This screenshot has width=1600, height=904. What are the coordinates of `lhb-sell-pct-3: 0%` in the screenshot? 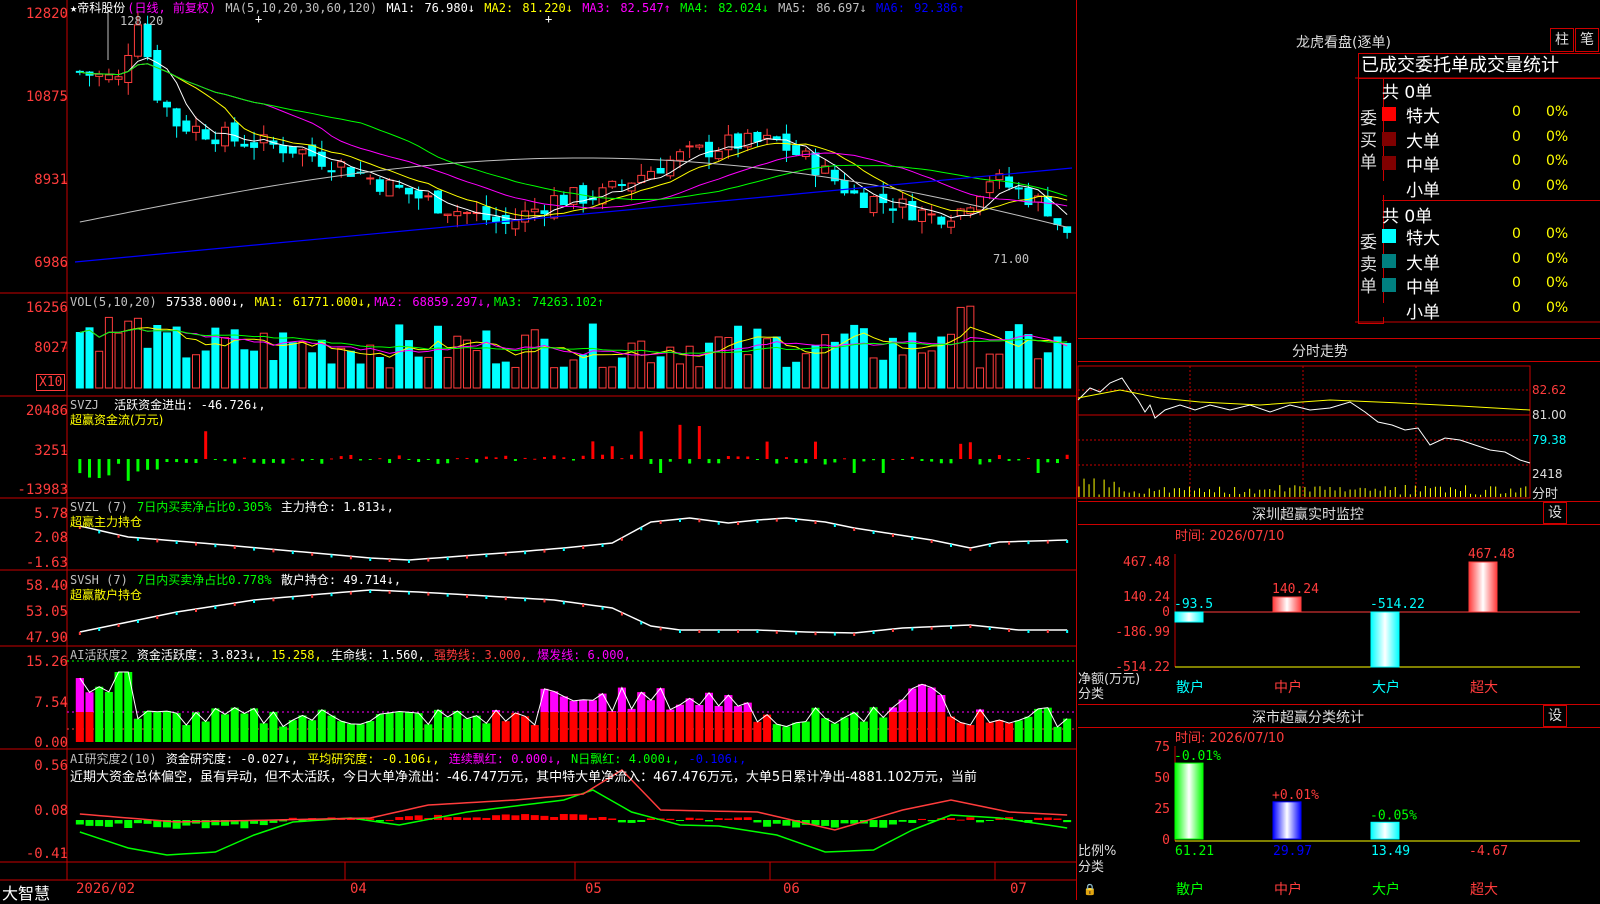 It's located at (1557, 308).